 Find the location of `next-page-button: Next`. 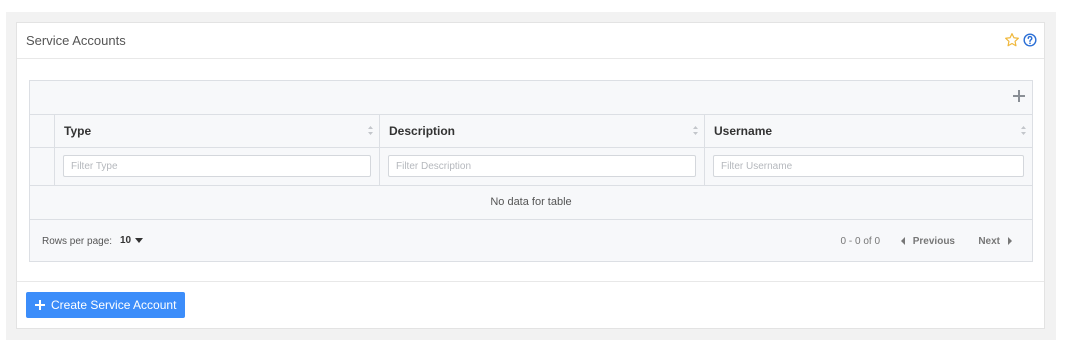

next-page-button: Next is located at coordinates (995, 241).